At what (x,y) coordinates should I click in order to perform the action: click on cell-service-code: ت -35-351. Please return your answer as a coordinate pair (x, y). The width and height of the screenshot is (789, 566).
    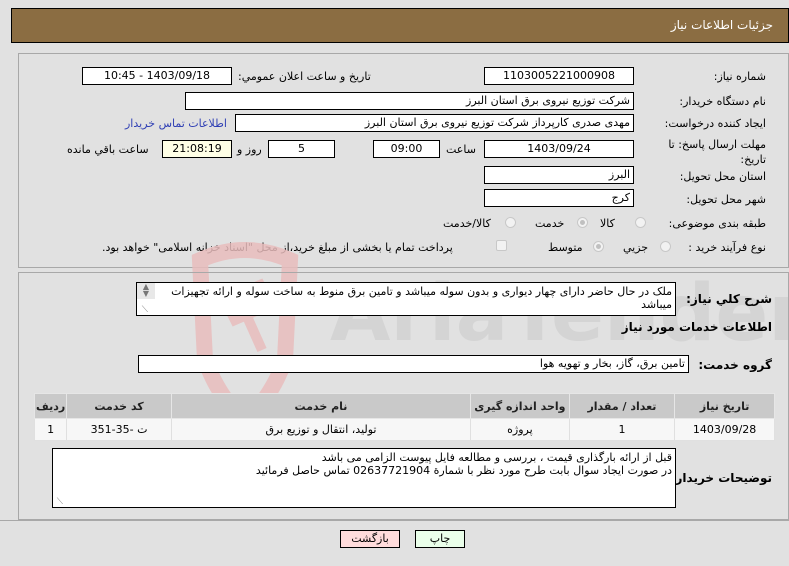
    Looking at the image, I should click on (119, 429).